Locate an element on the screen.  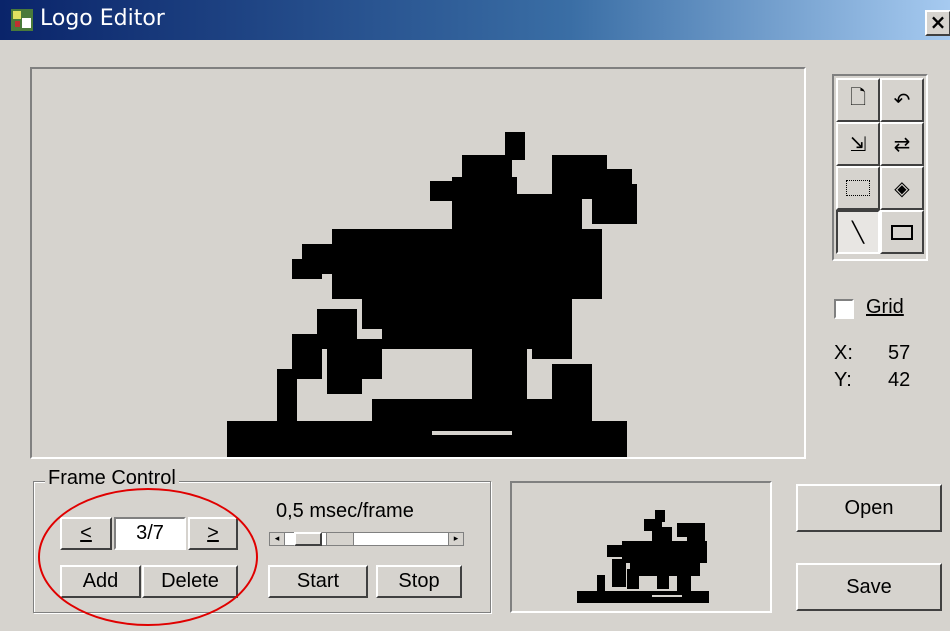
title-bar: Logo Editor × is located at coordinates (475, 20).